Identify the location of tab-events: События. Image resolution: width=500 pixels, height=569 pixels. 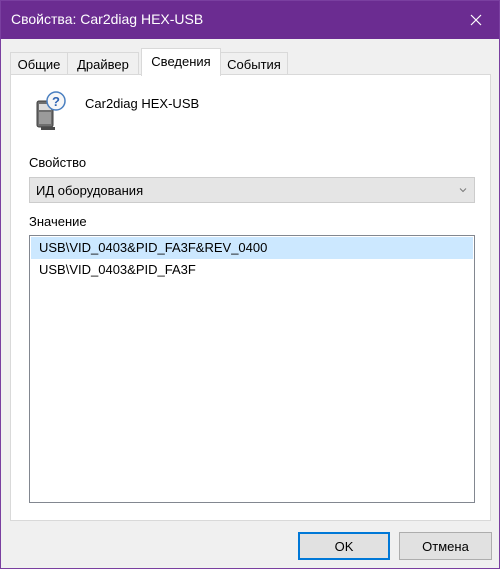
(254, 63).